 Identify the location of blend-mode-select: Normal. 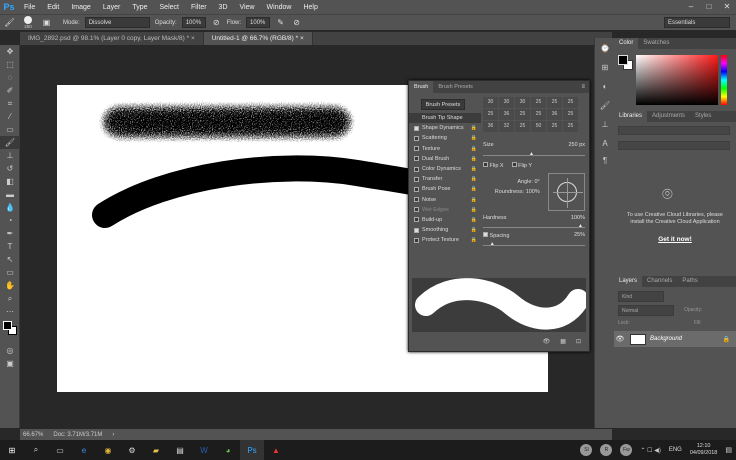
(646, 310).